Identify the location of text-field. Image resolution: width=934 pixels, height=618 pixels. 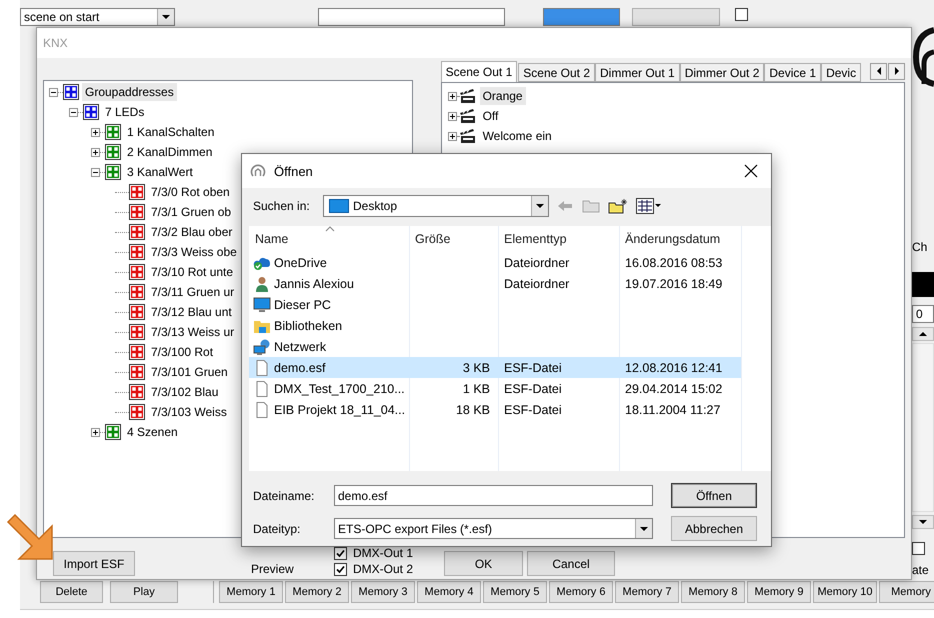
(581, 17).